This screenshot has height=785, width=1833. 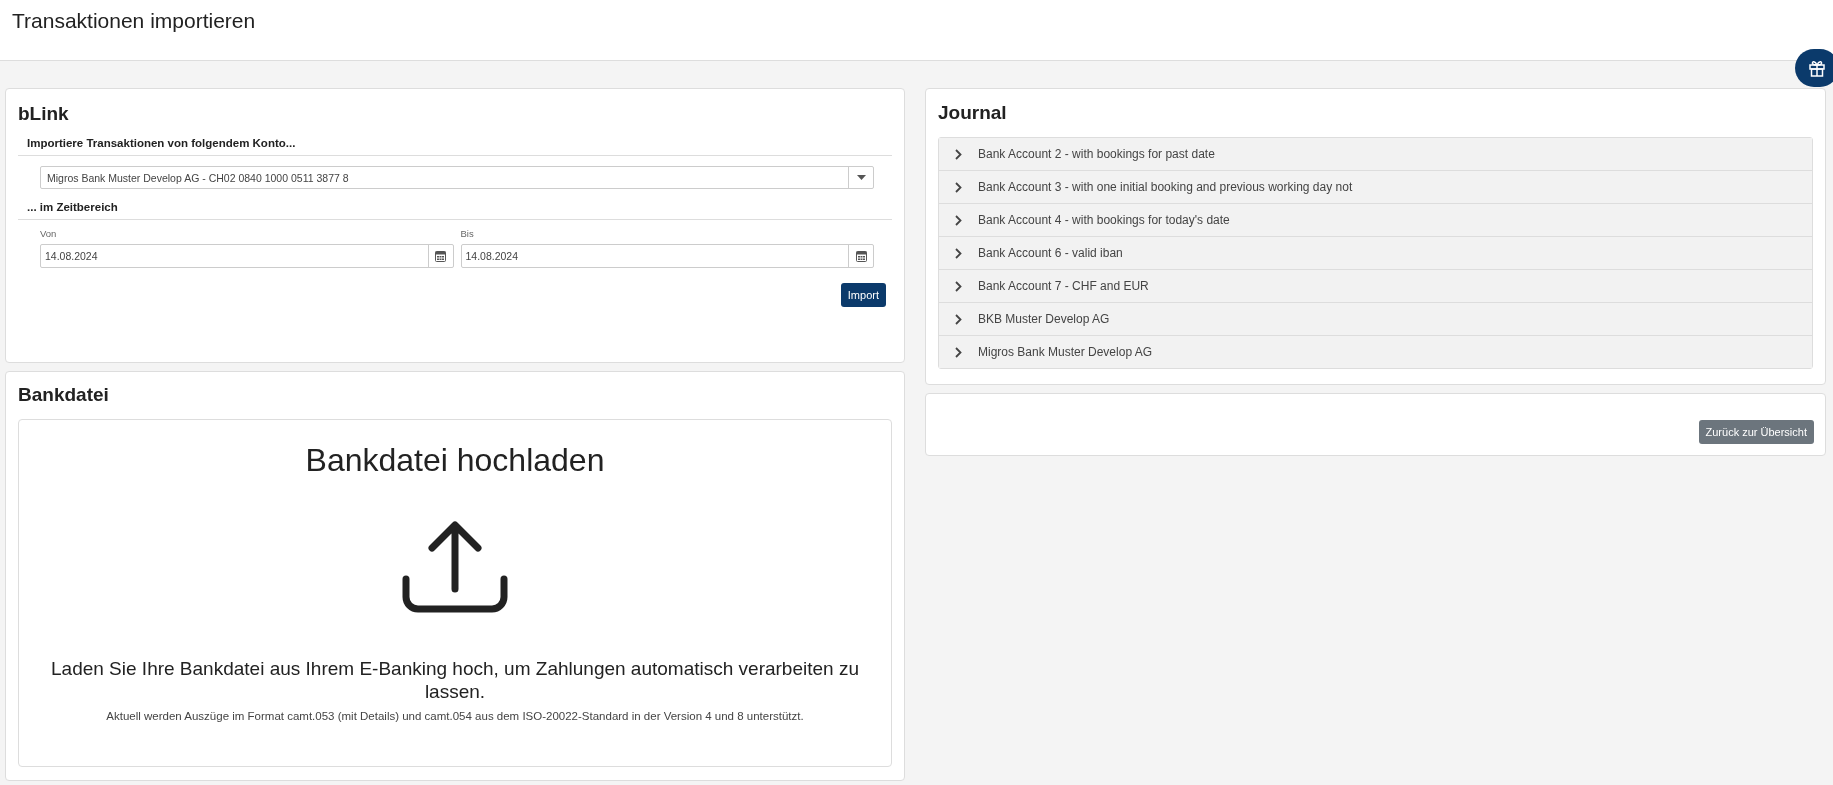 I want to click on caret-icon, so click(x=861, y=177).